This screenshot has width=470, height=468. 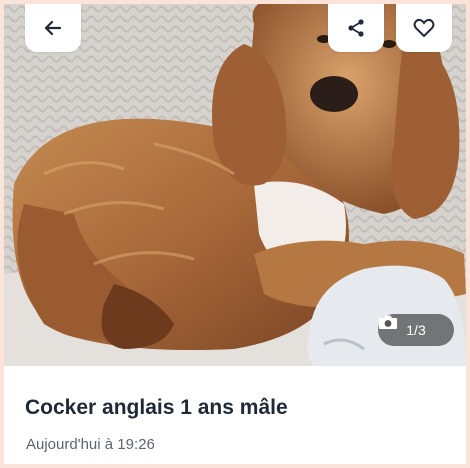 I want to click on photo-counter-text: 1/3, so click(x=416, y=330).